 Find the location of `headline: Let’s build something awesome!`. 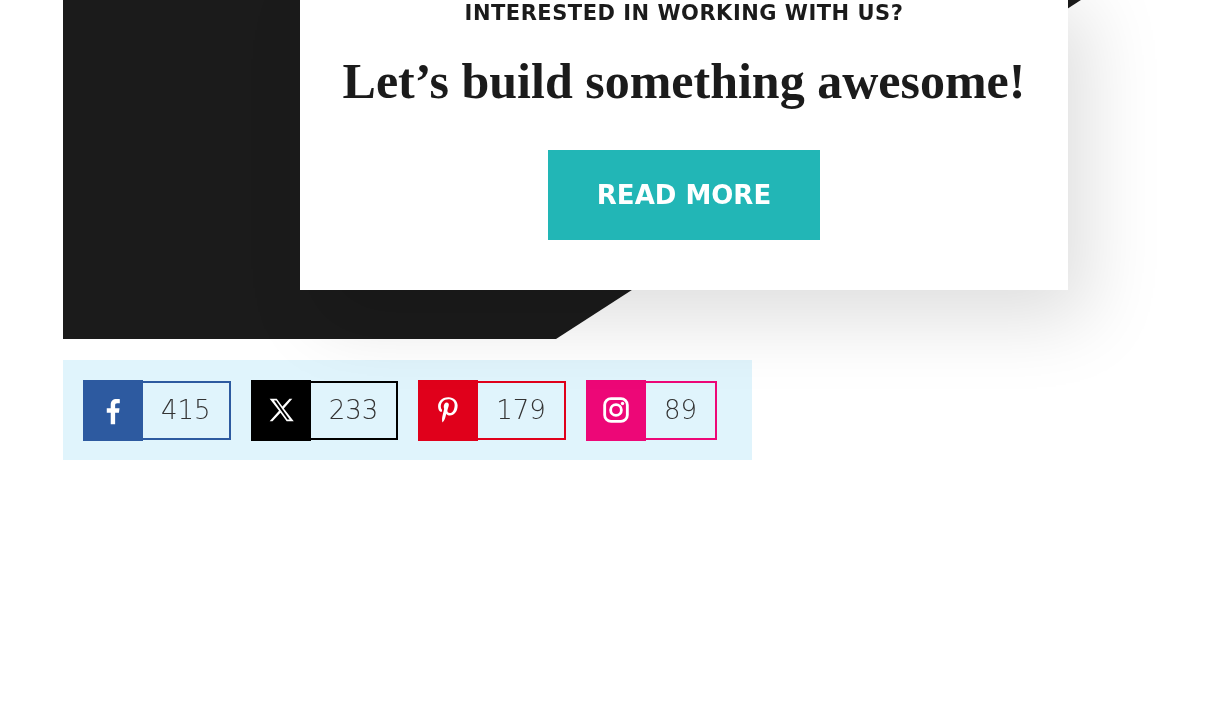

headline: Let’s build something awesome! is located at coordinates (684, 81).